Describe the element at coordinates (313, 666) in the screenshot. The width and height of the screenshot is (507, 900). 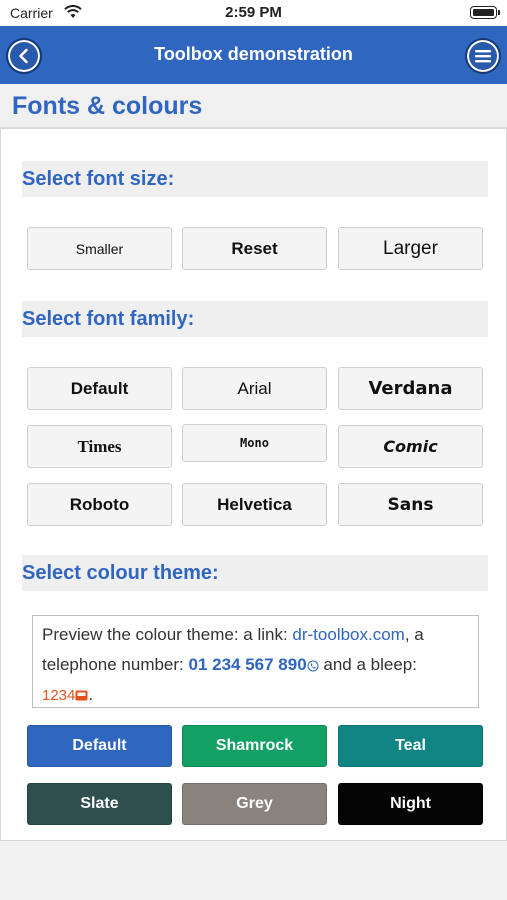
I see `phone-icon` at that location.